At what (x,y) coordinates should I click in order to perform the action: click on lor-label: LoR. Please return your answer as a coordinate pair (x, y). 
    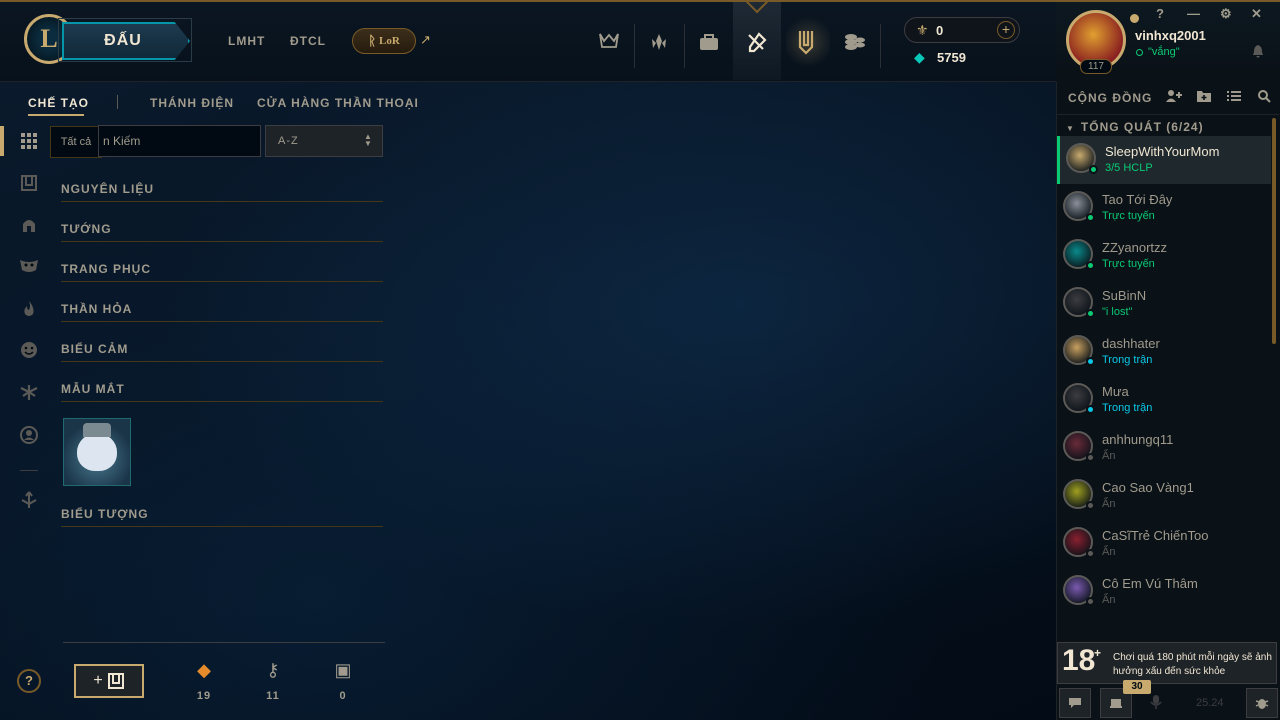
    Looking at the image, I should click on (389, 41).